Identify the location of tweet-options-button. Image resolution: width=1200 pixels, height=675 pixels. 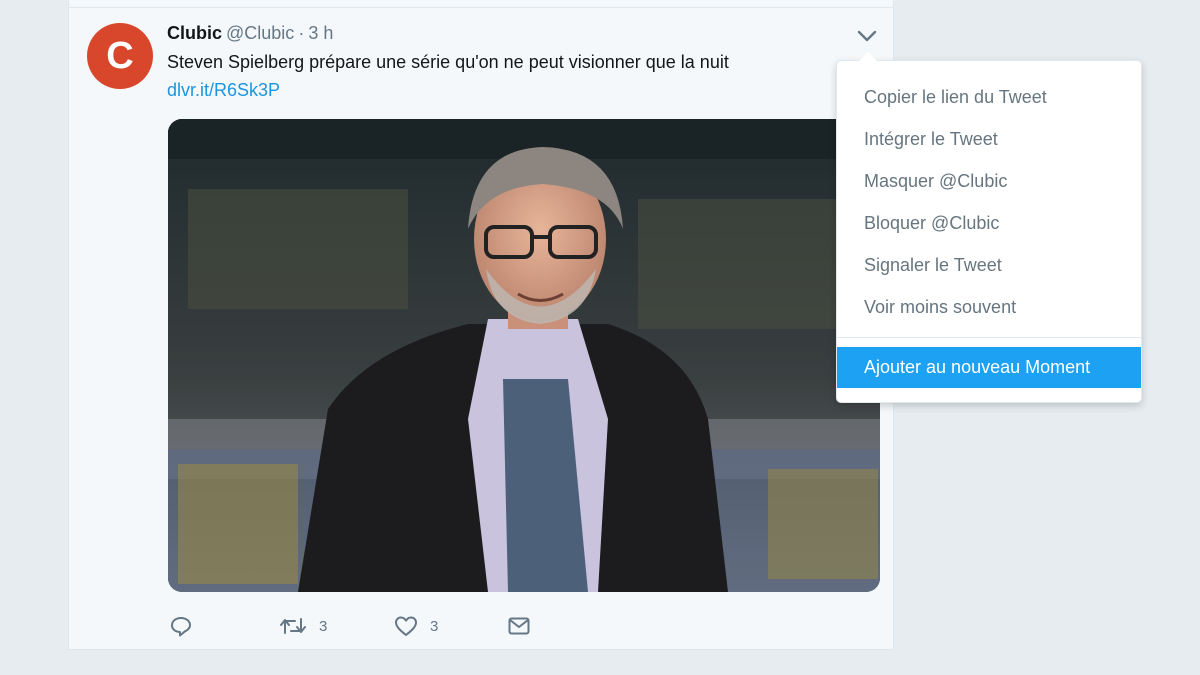
(867, 36).